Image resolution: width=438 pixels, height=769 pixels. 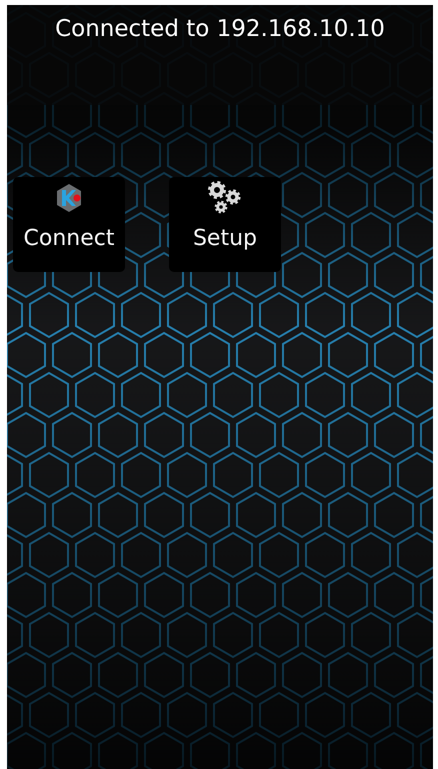 What do you see at coordinates (220, 29) in the screenshot?
I see `connection-status: Connected to 192.168.10.10` at bounding box center [220, 29].